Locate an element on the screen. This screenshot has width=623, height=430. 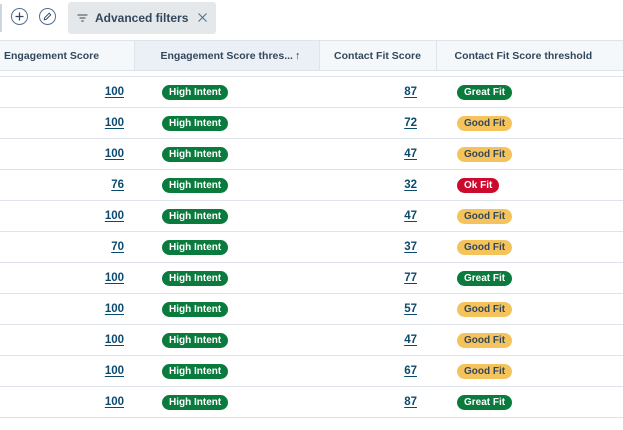
contact-fit-score-cell: 77 is located at coordinates (377, 278).